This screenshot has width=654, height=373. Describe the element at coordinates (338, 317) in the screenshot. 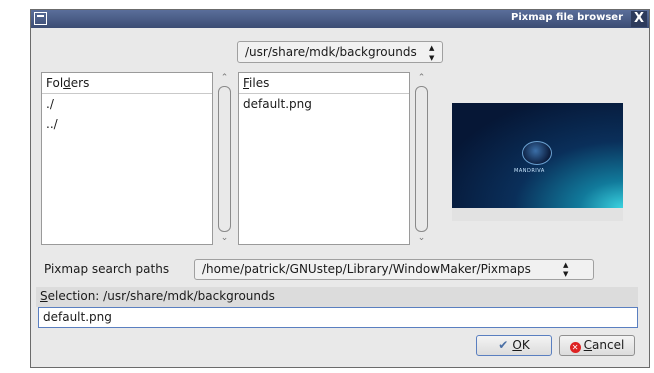

I see `filename-input: default.png` at that location.